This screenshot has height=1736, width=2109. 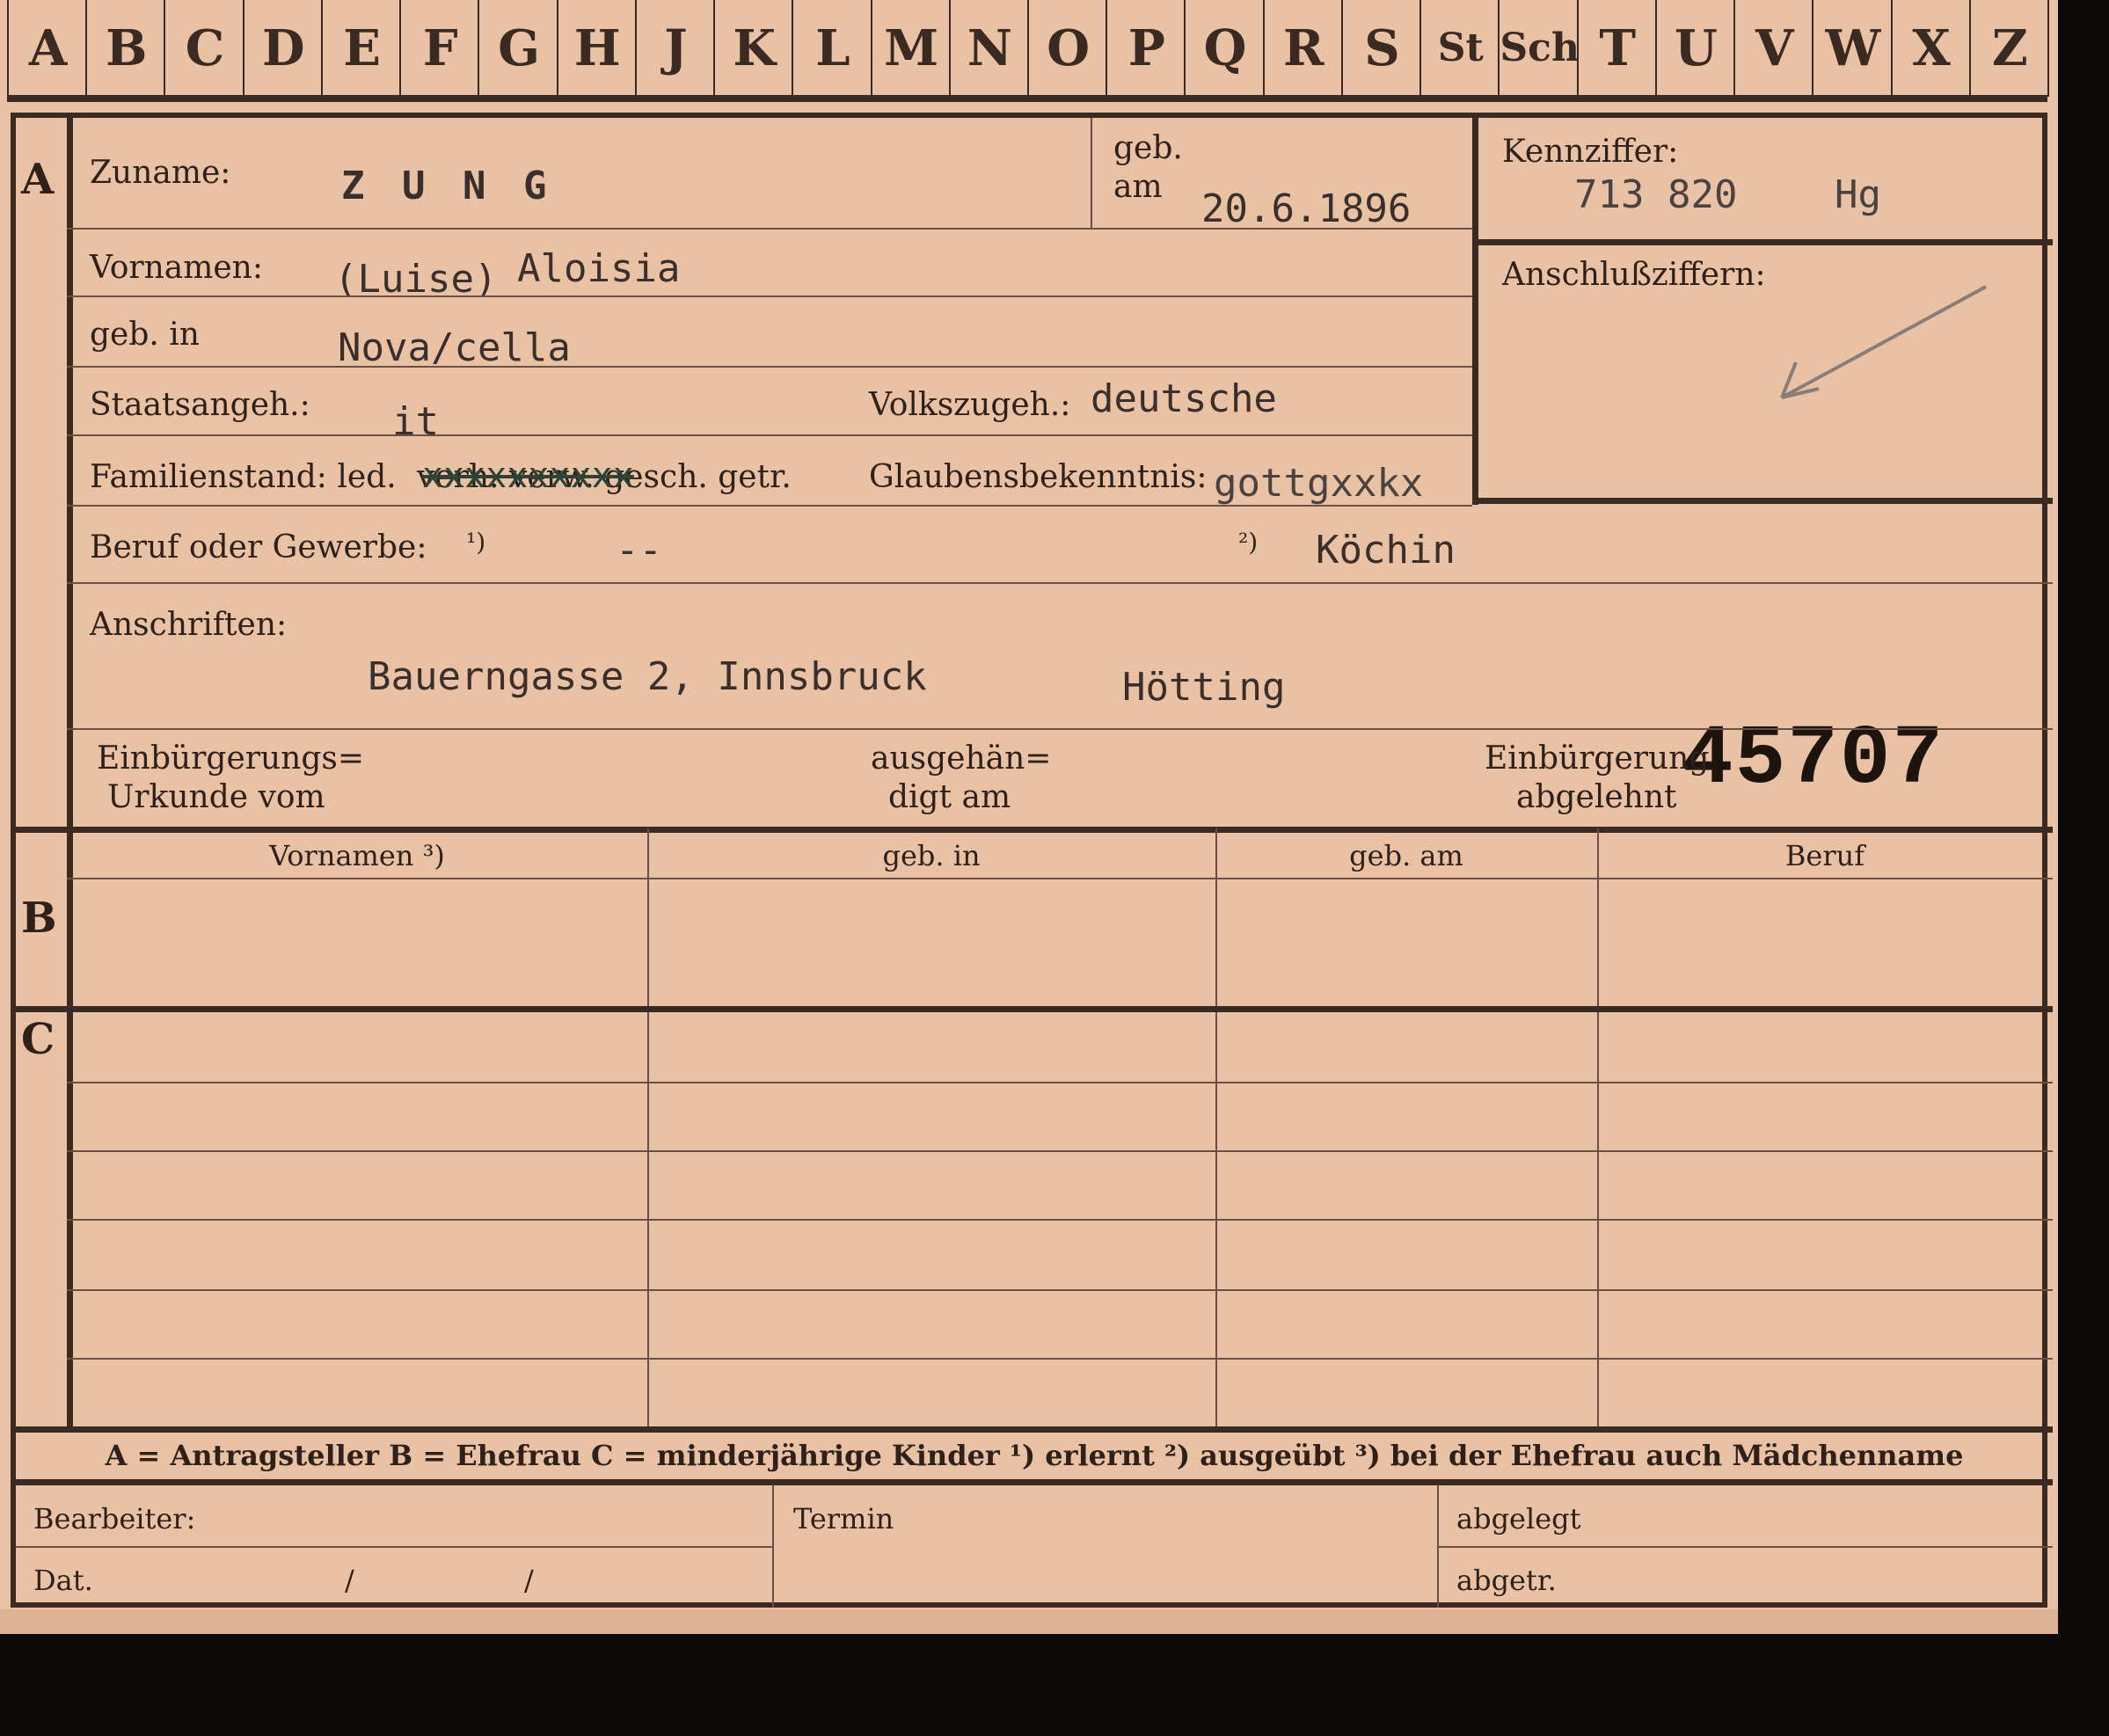 What do you see at coordinates (360, 49) in the screenshot?
I see `alphabet-tab-e: E` at bounding box center [360, 49].